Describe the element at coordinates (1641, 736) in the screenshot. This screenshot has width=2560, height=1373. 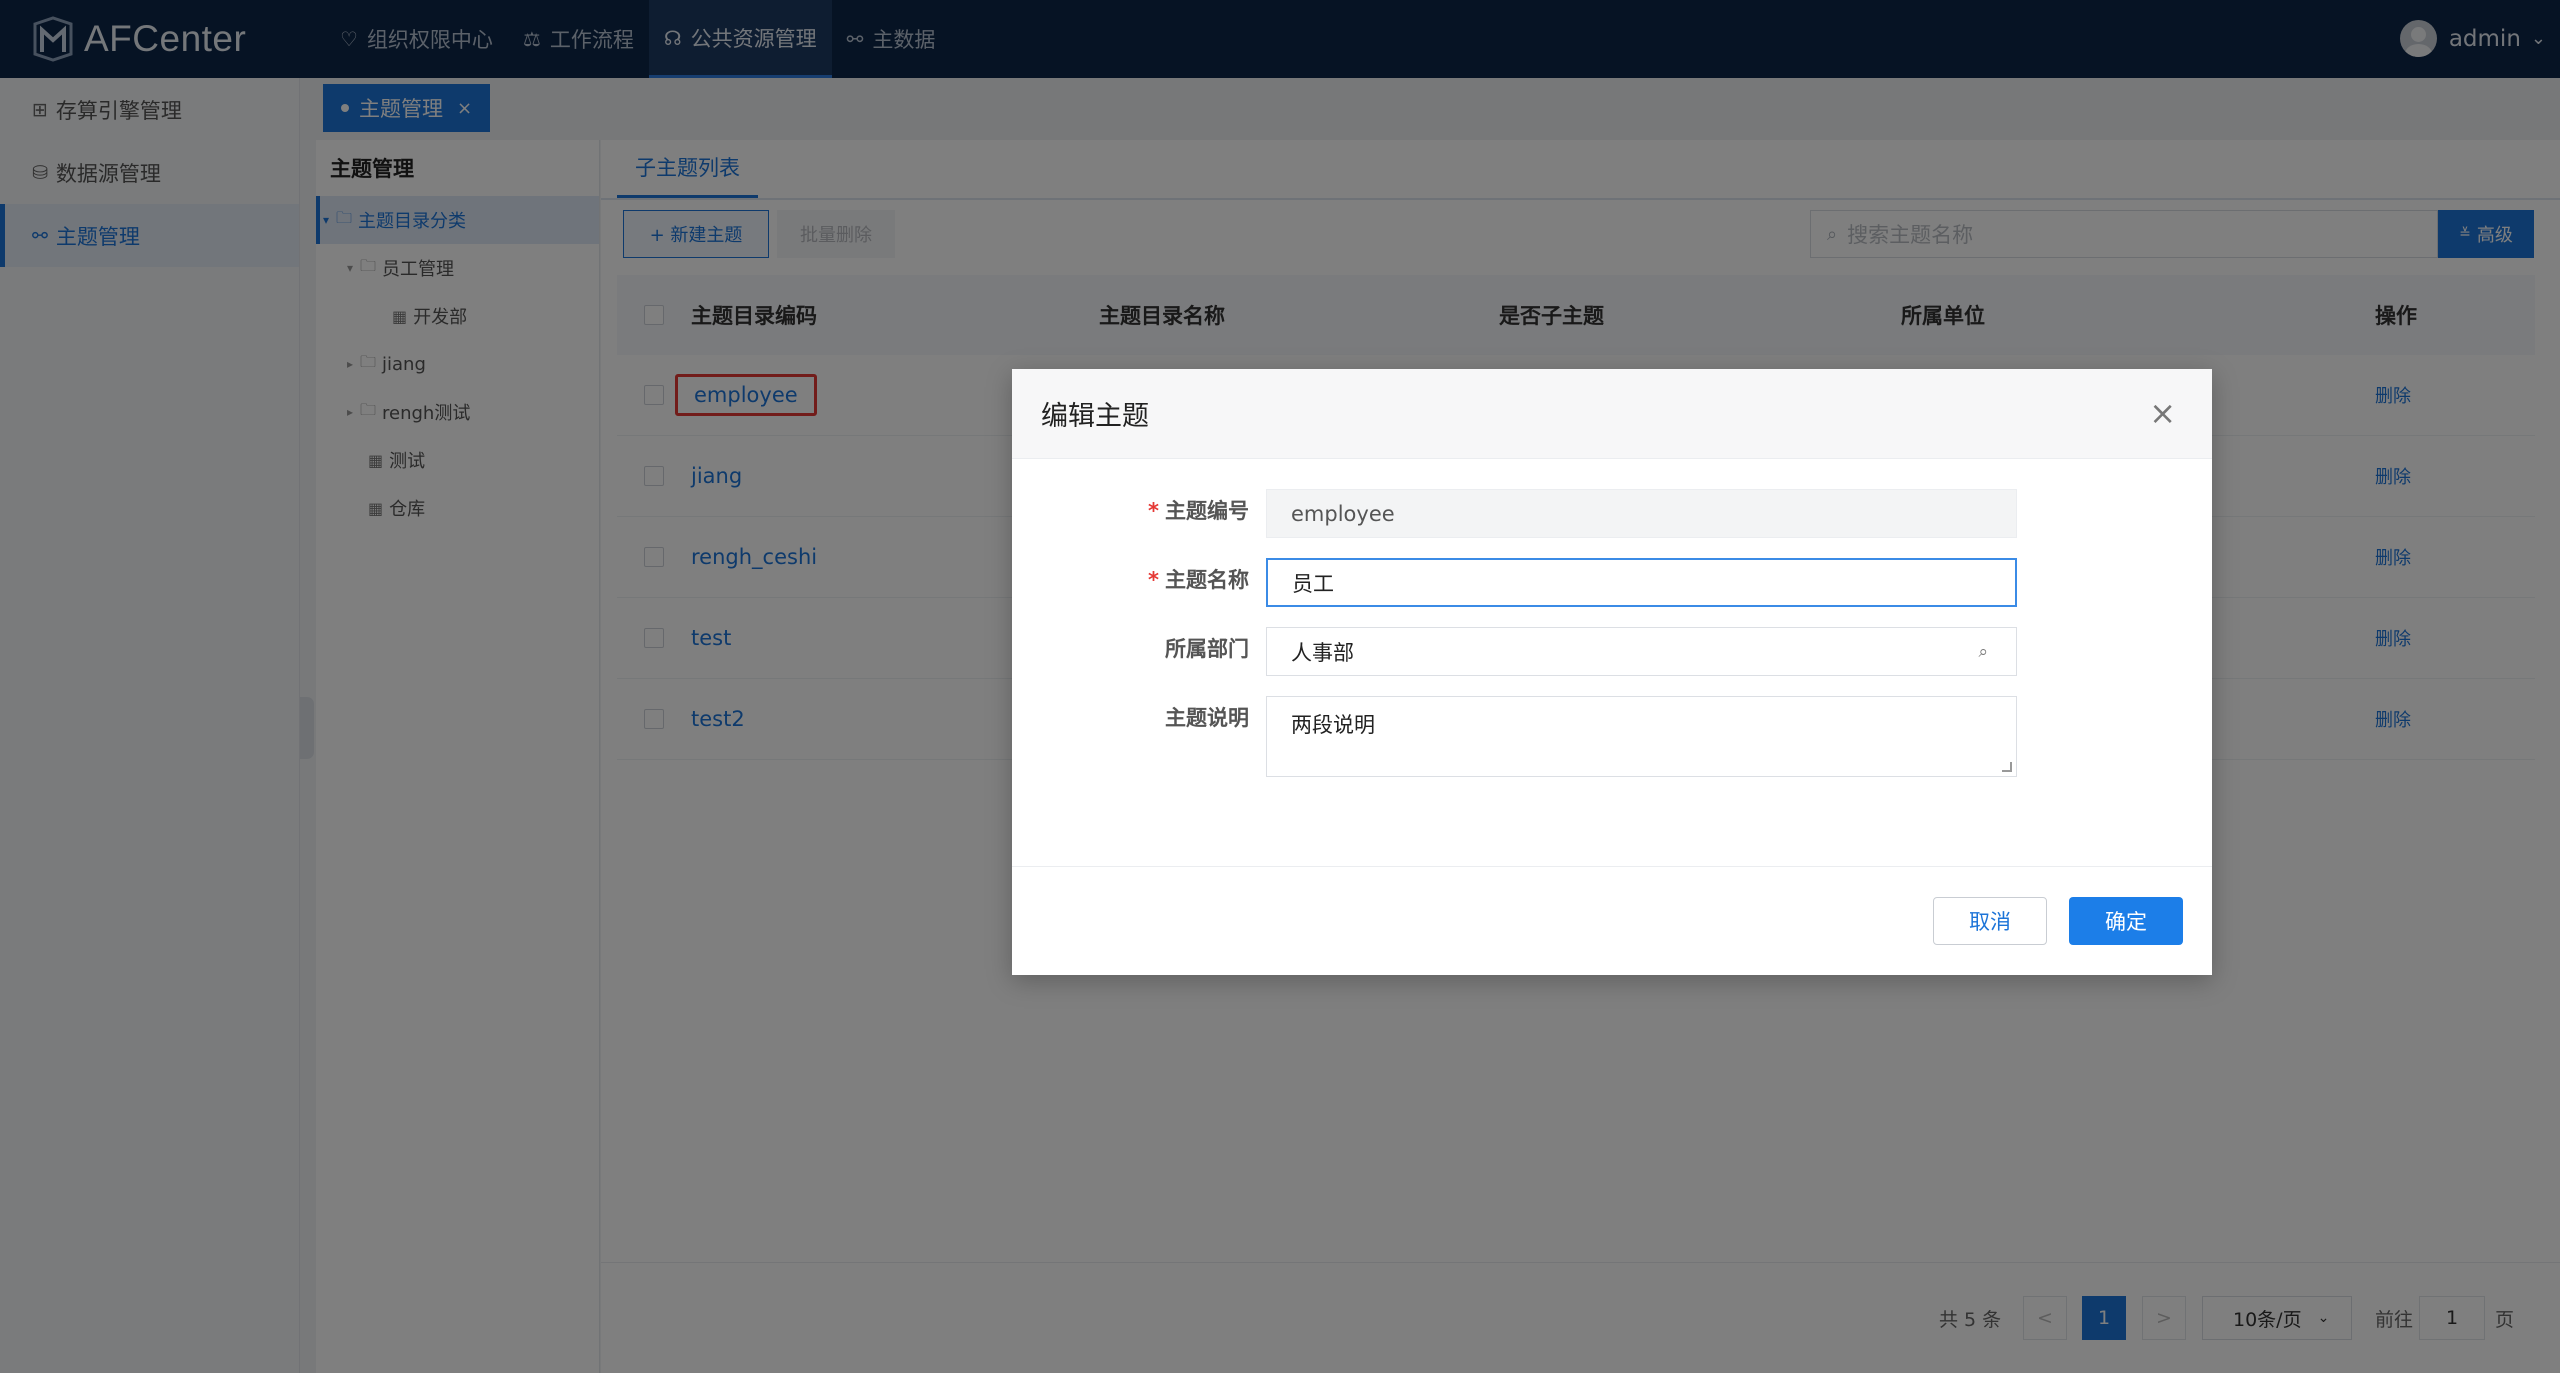
I see `topic-description-textarea: 两段说明` at that location.